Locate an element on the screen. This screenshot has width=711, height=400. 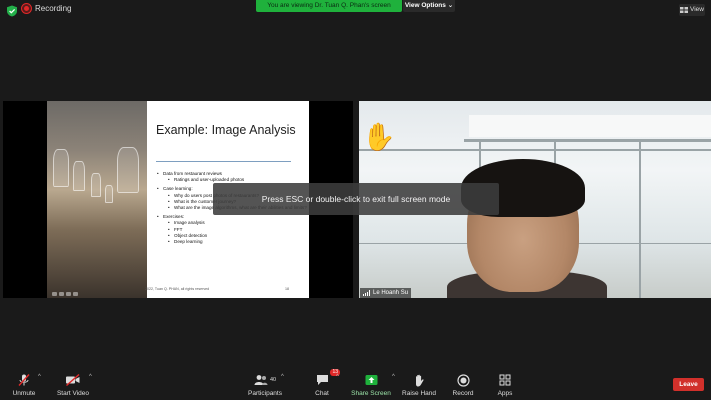
participant-name: Le Hoanh Su is located at coordinates (391, 293).